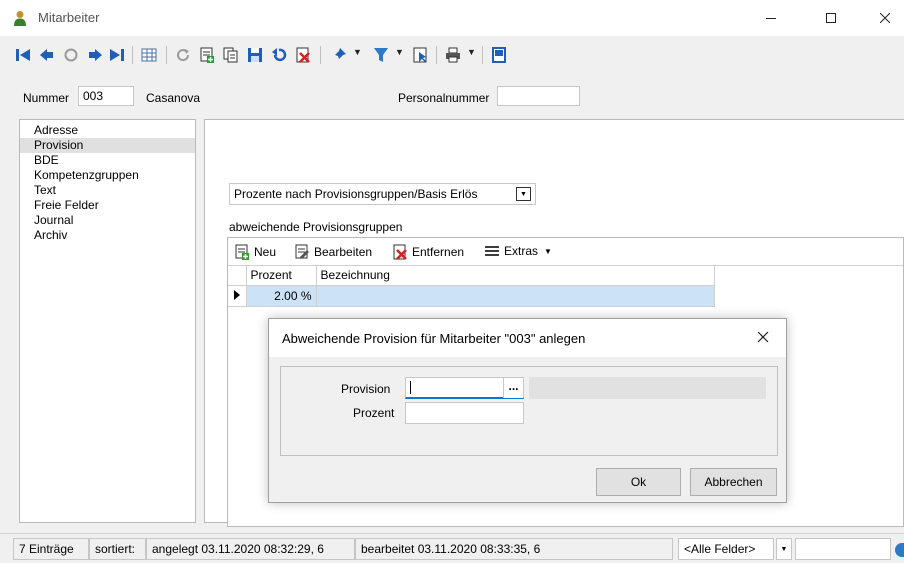 This screenshot has height=563, width=904. Describe the element at coordinates (237, 296) in the screenshot. I see `current-row-indicator` at that location.